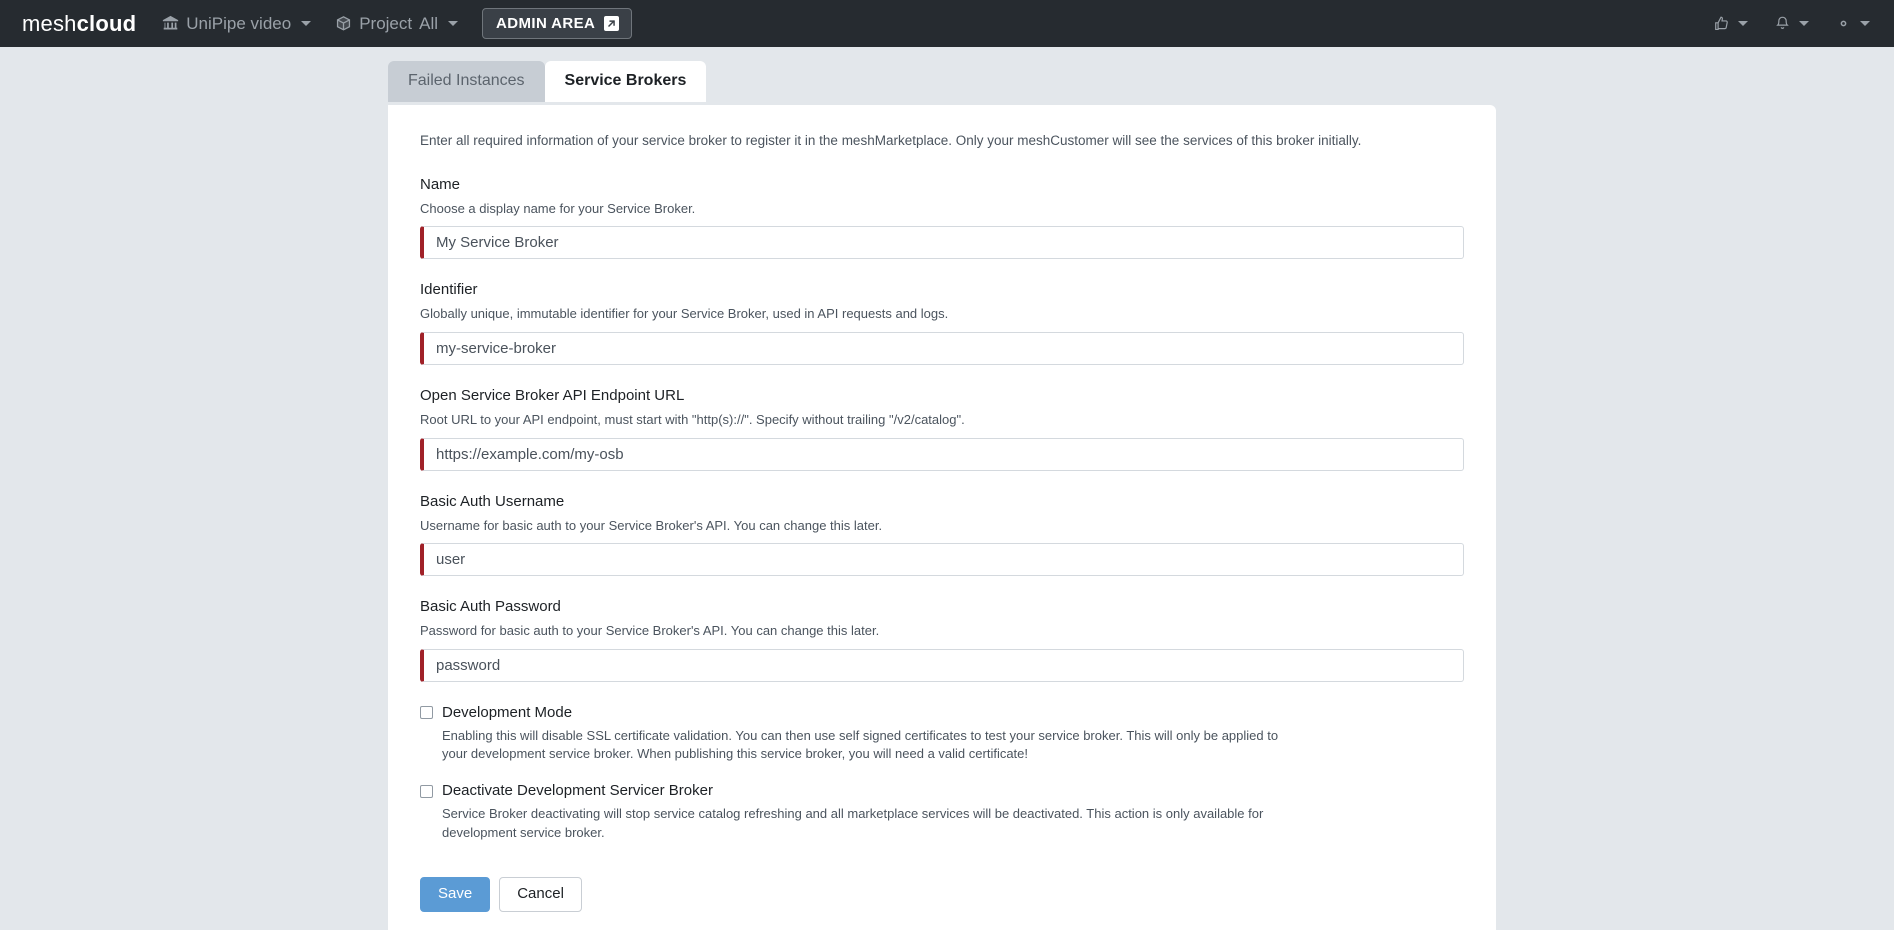 Image resolution: width=1894 pixels, height=930 pixels. Describe the element at coordinates (942, 713) in the screenshot. I see `development-mode-row: Development Mode` at that location.